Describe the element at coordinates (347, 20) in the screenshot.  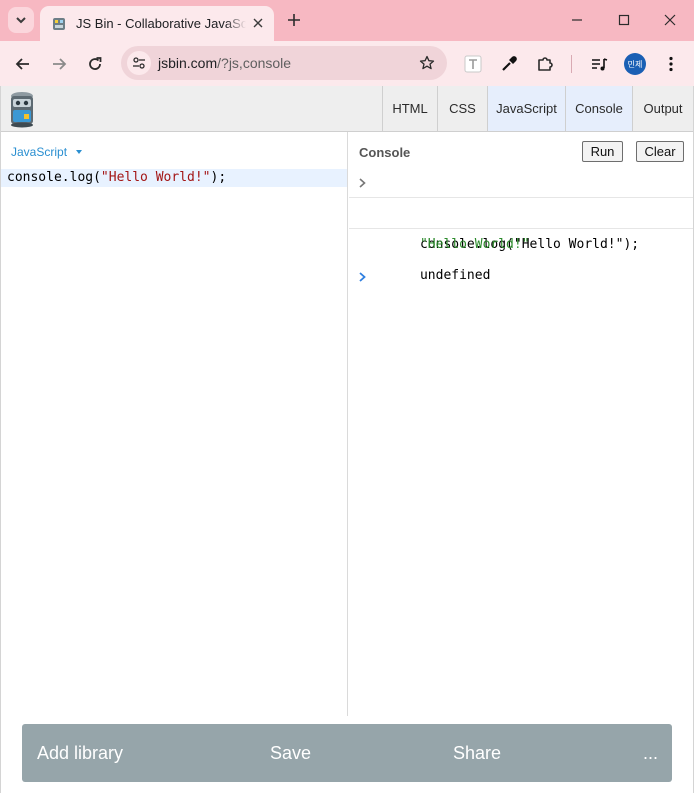
I see `browser-tab-strip: JS Bin - Collaborative JavaScript` at that location.